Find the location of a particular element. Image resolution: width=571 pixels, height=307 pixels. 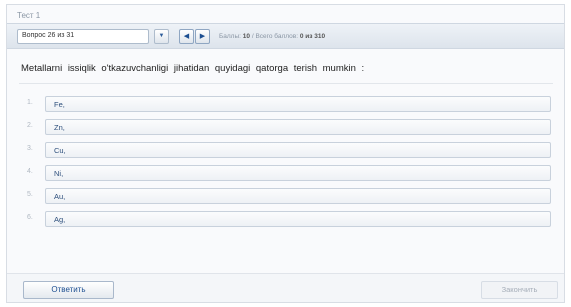

answer-option-2: Zn, is located at coordinates (298, 127).